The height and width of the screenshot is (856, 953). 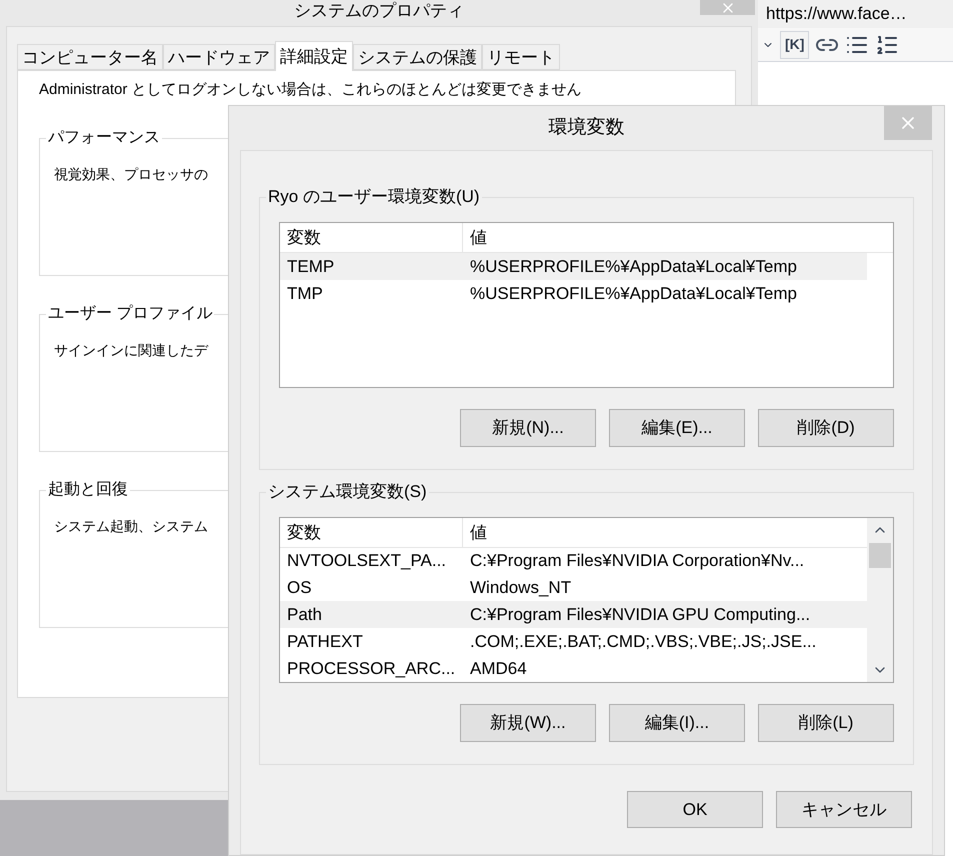 I want to click on dialog-button: OK, so click(x=695, y=809).